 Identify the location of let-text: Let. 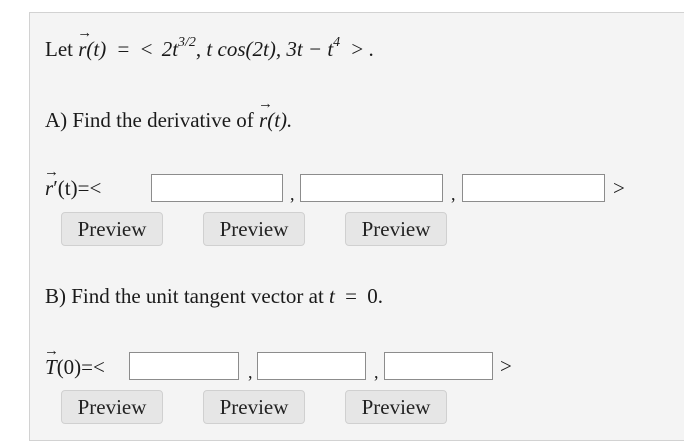
(59, 49).